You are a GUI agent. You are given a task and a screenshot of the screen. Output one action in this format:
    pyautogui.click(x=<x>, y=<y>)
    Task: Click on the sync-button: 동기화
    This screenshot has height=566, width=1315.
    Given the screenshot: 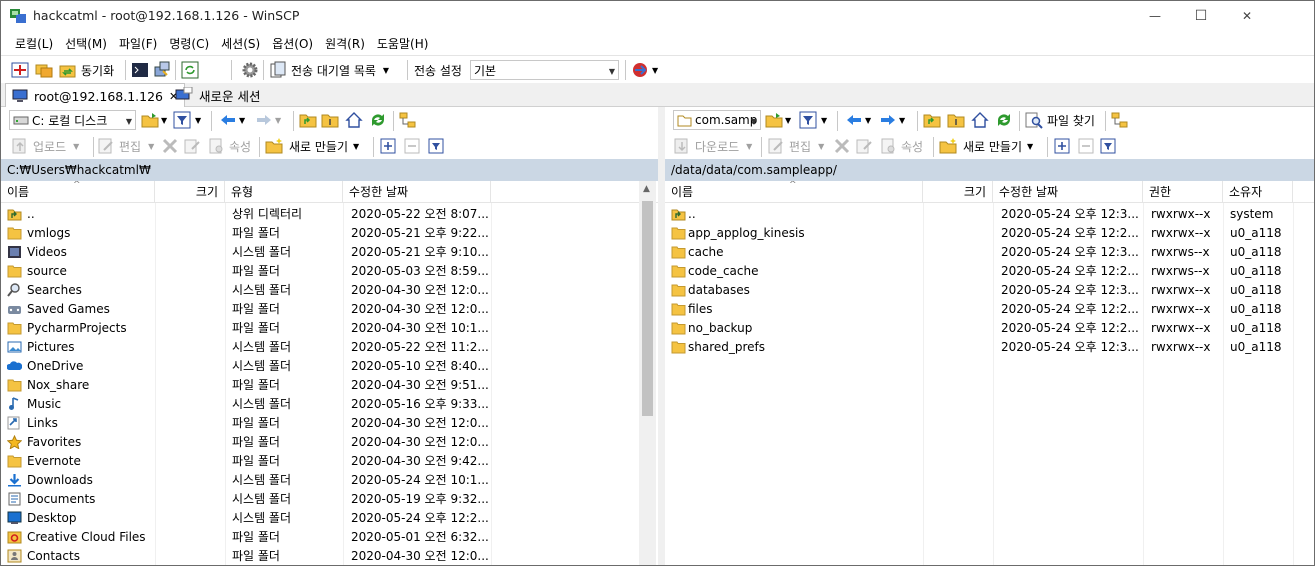 What is the action you would take?
    pyautogui.click(x=86, y=70)
    